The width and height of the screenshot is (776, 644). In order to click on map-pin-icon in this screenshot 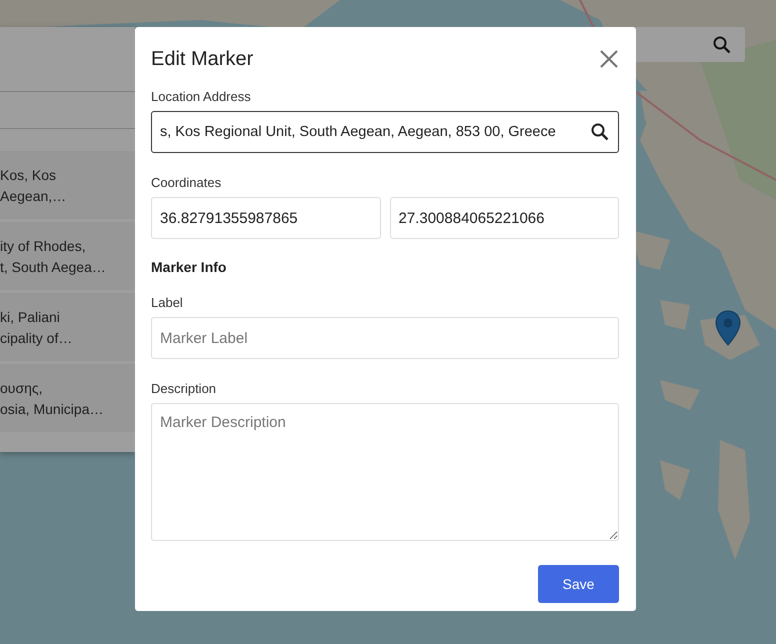, I will do `click(728, 328)`.